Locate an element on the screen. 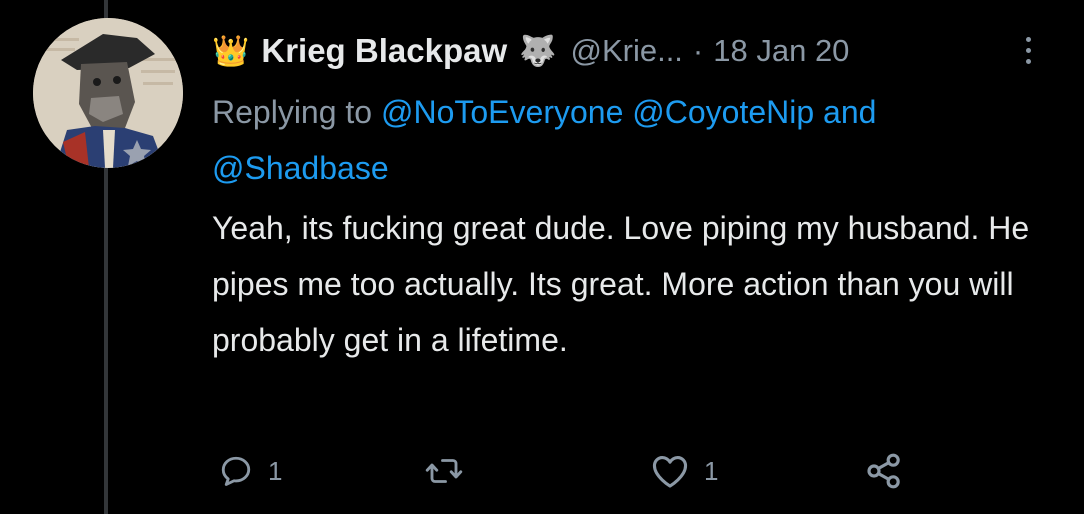 The height and width of the screenshot is (514, 1084). more-options-icon is located at coordinates (1028, 50).